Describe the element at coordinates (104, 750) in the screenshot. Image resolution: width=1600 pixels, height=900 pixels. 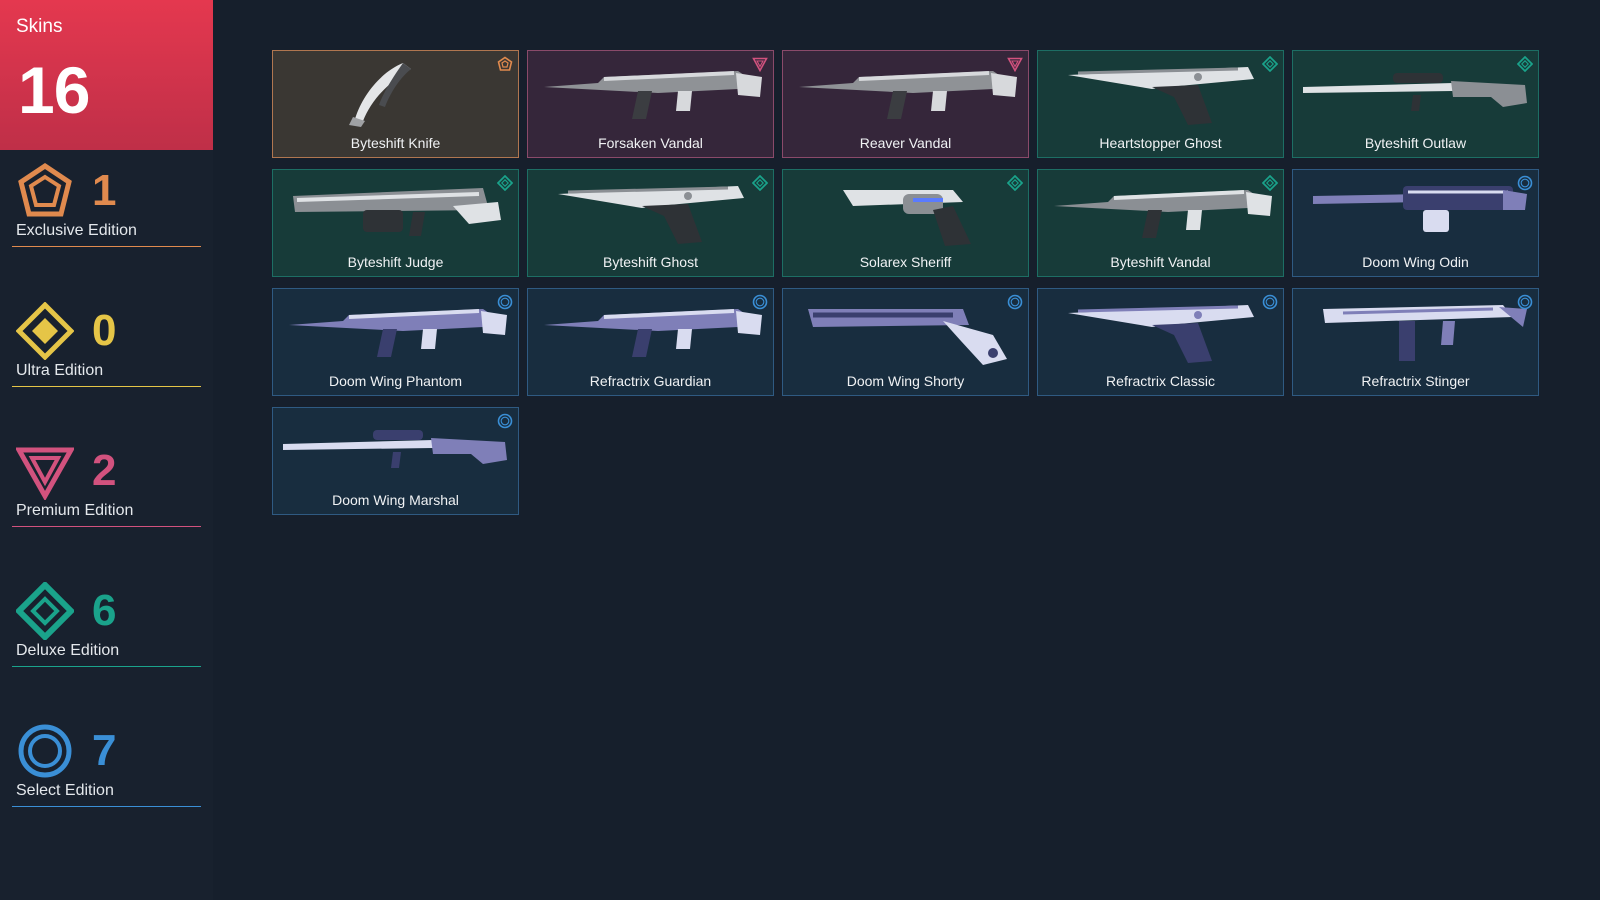
I see `edition-count: 7` at that location.